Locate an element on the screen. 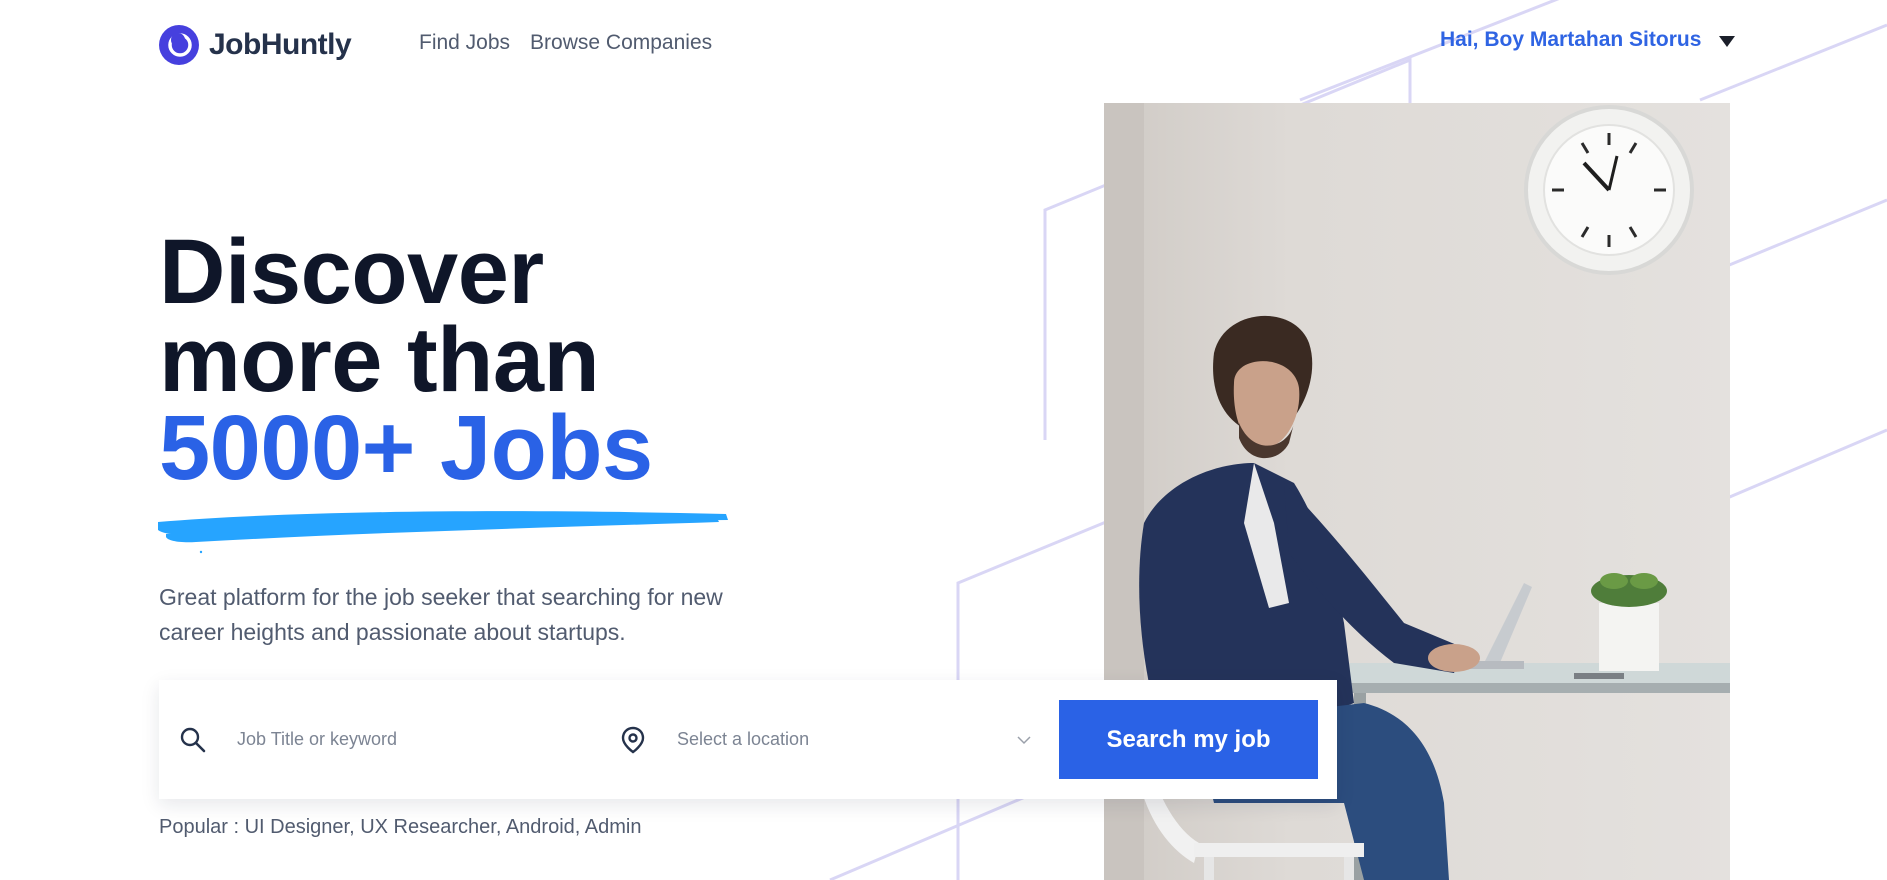 The height and width of the screenshot is (880, 1887). hero-highlight: 5000+ Jobs is located at coordinates (406, 448).